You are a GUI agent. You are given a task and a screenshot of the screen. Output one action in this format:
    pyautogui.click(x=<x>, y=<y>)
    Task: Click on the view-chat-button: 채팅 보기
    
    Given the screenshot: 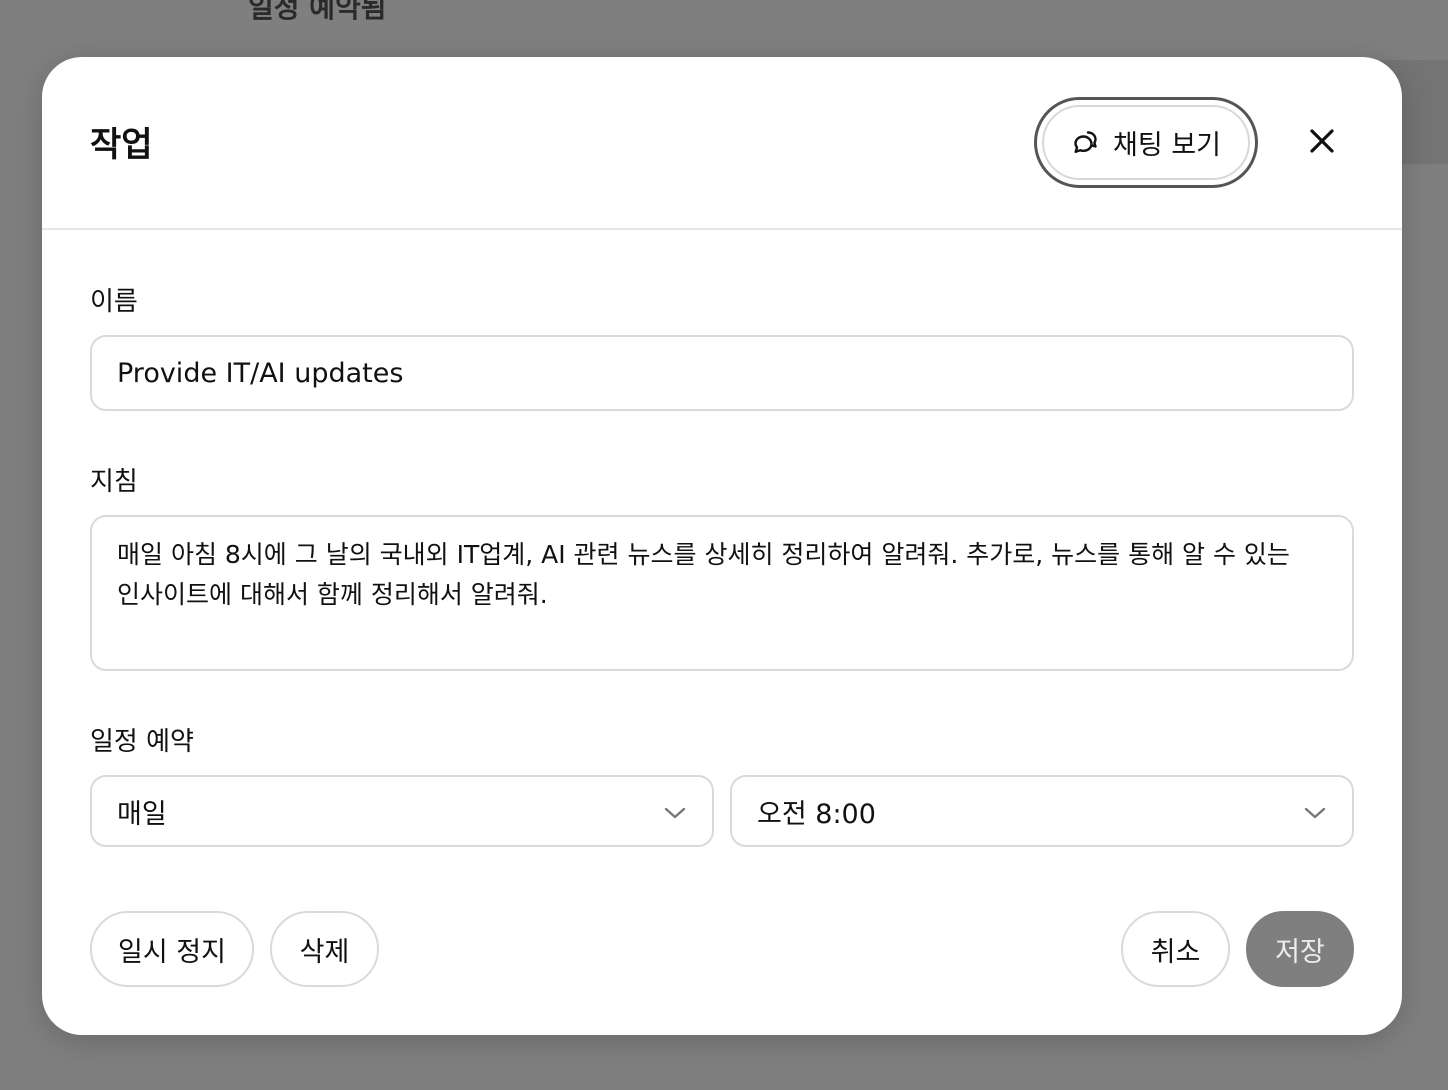 What is the action you would take?
    pyautogui.click(x=1146, y=142)
    